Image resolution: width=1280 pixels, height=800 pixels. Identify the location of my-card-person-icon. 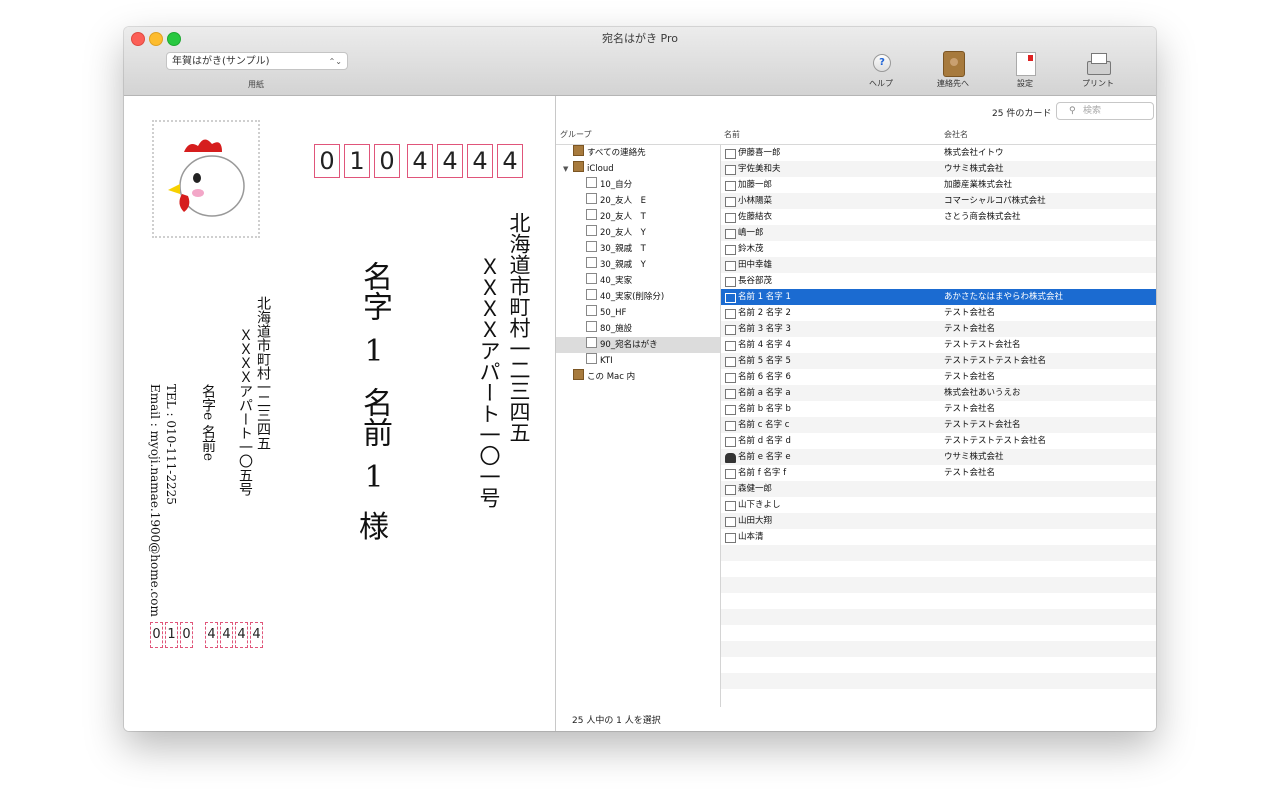
(730, 458).